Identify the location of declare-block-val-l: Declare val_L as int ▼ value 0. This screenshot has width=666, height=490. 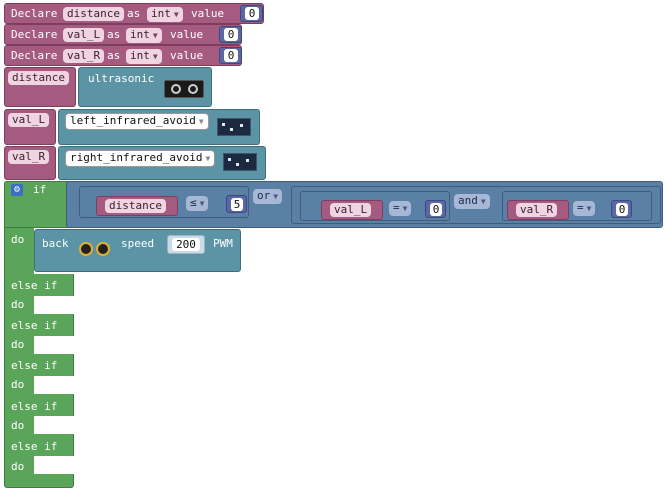
(123, 34).